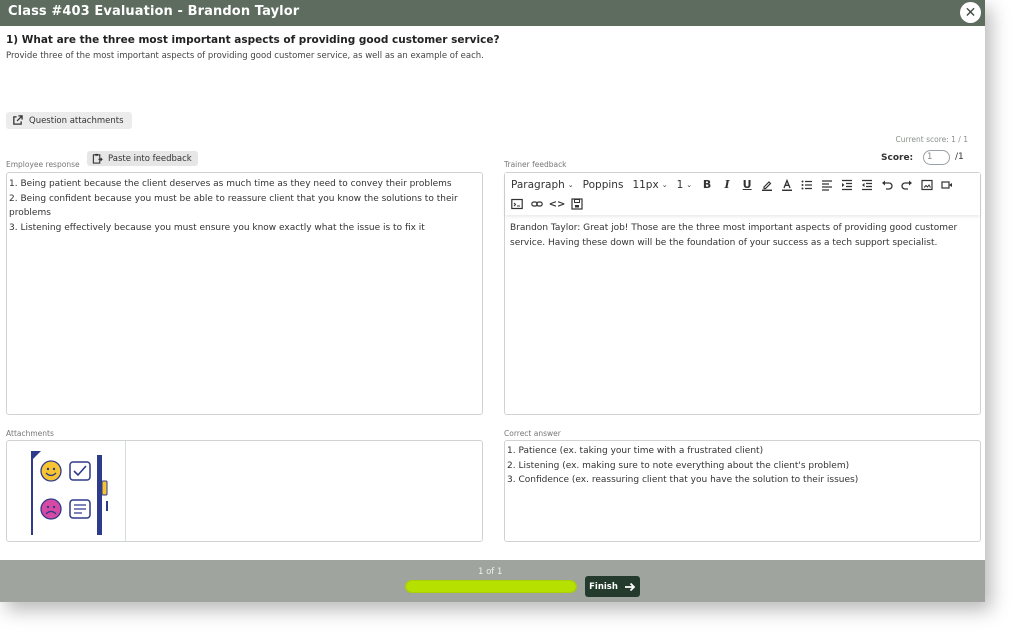 This screenshot has width=1024, height=642. Describe the element at coordinates (947, 185) in the screenshot. I see `video-icon` at that location.